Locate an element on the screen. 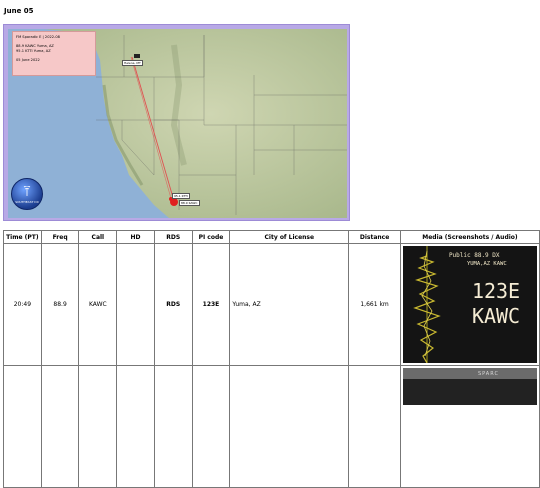 Image resolution: width=540 pixels, height=488 pixels. cell-time: 20:49 is located at coordinates (22, 304).